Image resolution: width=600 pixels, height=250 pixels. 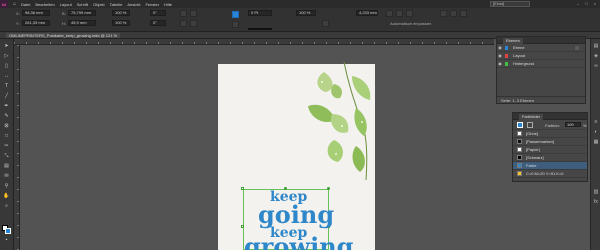 What do you see at coordinates (6, 46) in the screenshot?
I see `selection-tool-icon: ➤` at bounding box center [6, 46].